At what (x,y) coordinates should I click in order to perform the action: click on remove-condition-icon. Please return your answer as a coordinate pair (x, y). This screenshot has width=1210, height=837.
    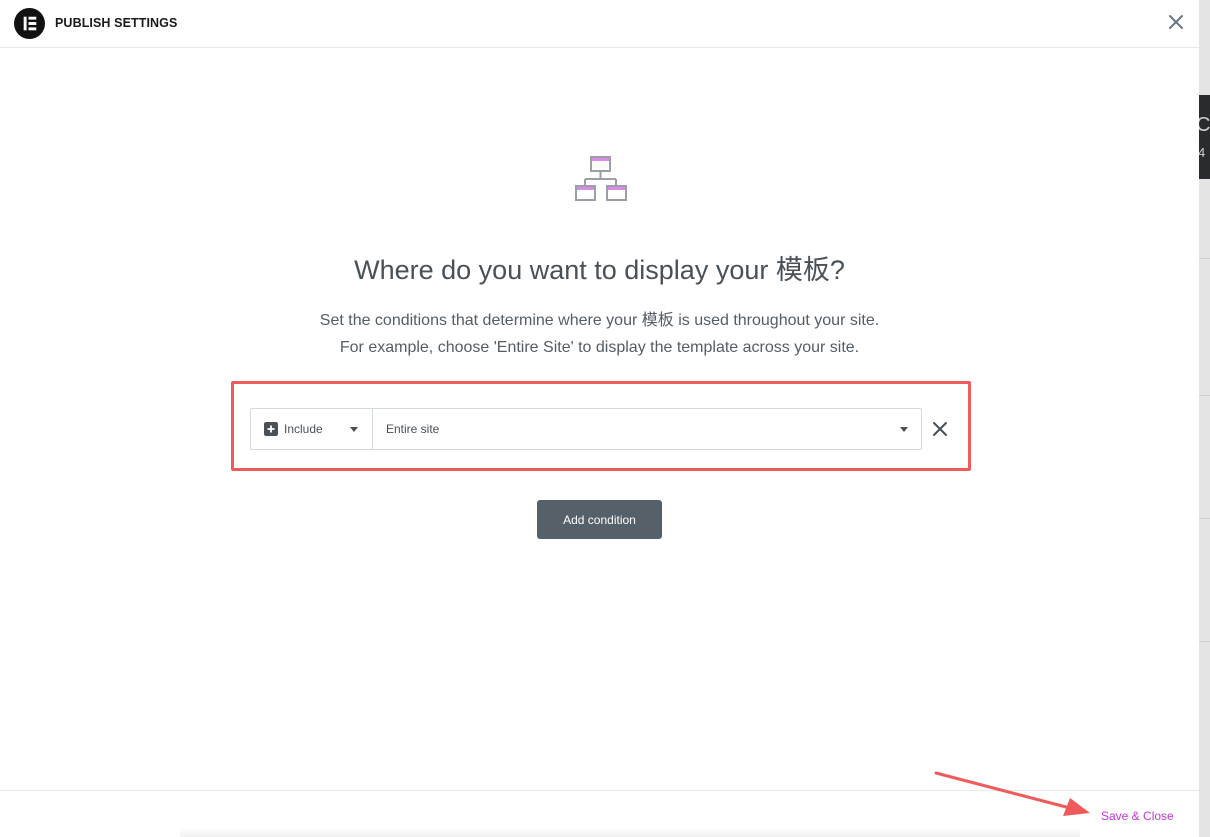
    Looking at the image, I should click on (940, 429).